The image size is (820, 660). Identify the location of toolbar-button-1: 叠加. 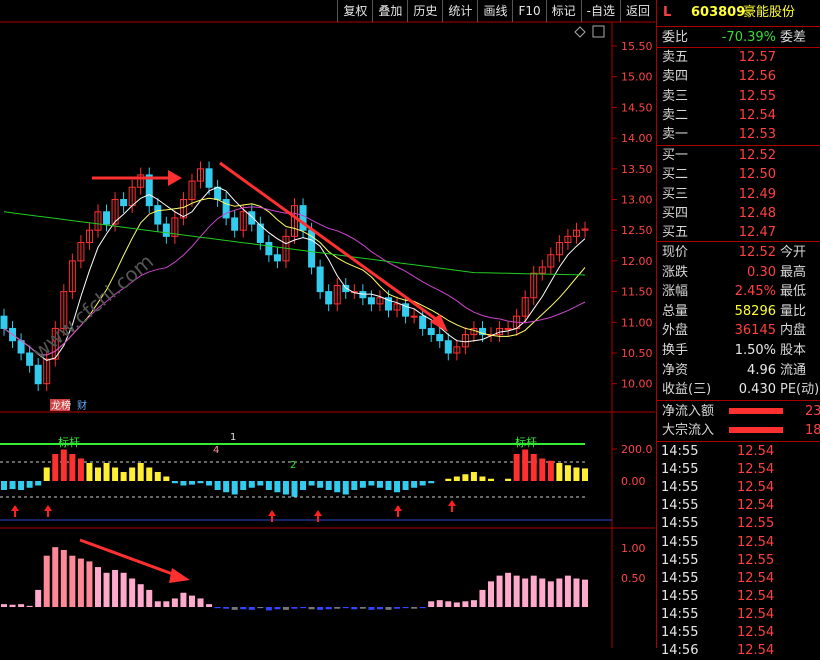
(389, 11).